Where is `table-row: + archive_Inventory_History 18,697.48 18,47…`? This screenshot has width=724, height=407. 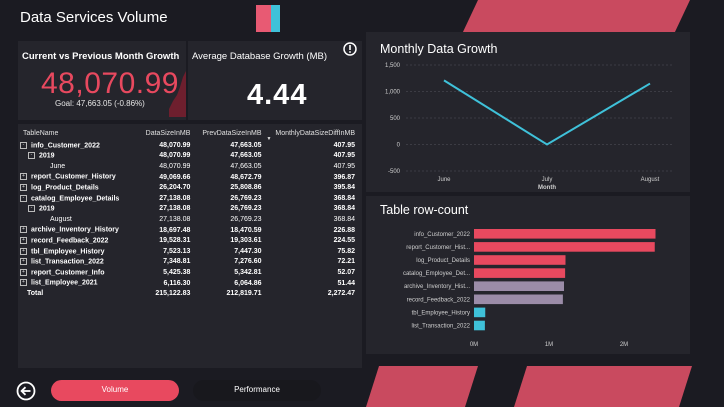 table-row: + archive_Inventory_History 18,697.48 18,47… is located at coordinates (189, 230).